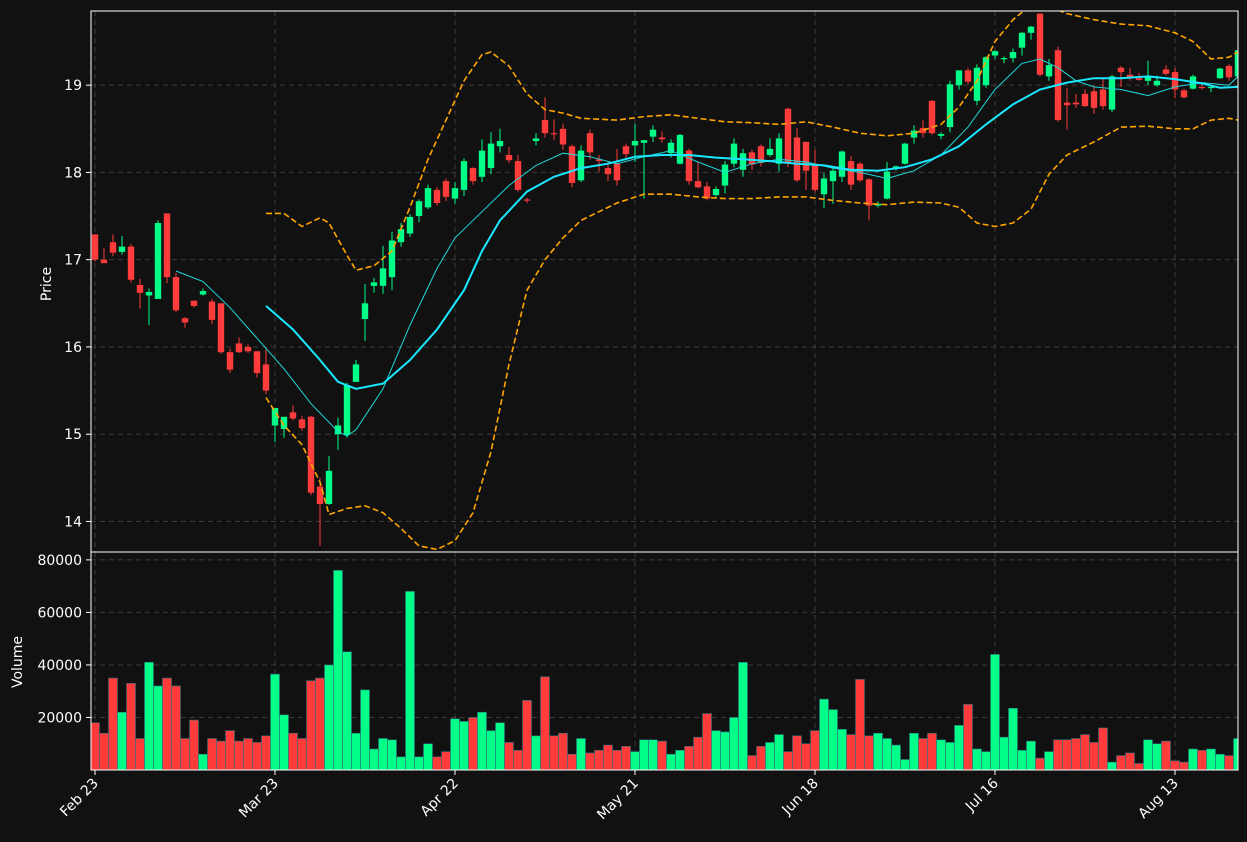 This screenshot has width=1247, height=842. What do you see at coordinates (73, 435) in the screenshot?
I see `price-tick-label: 15` at bounding box center [73, 435].